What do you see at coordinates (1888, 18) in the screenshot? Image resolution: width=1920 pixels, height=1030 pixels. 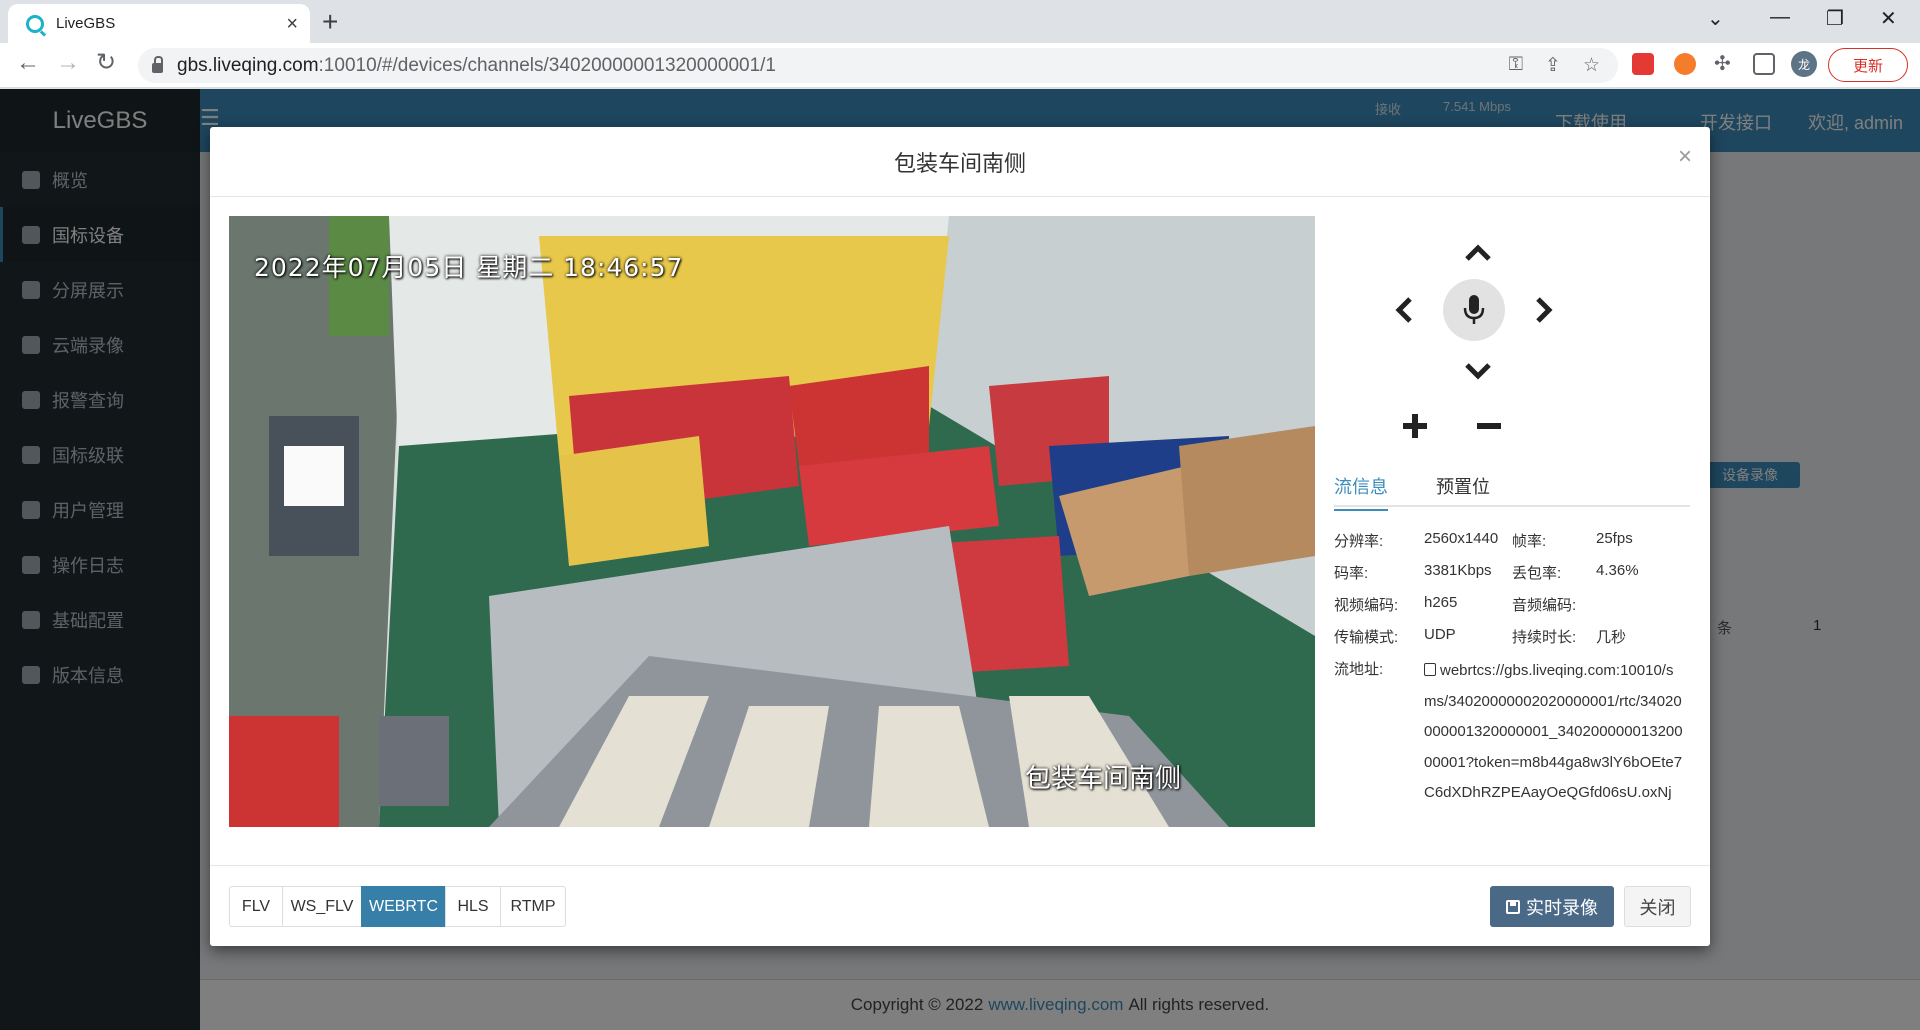 I see `window-close-icon: ✕` at bounding box center [1888, 18].